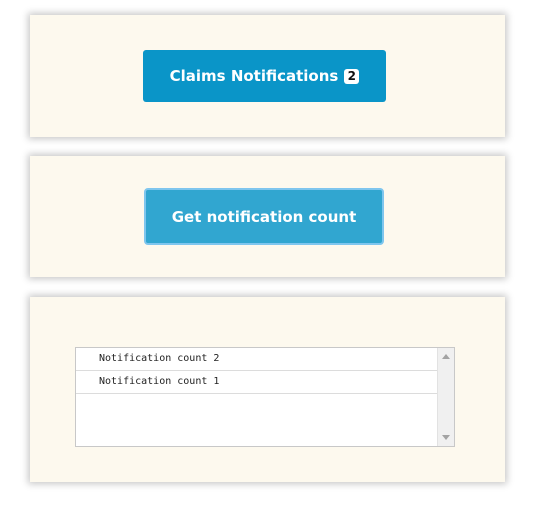  What do you see at coordinates (256, 359) in the screenshot?
I see `list-item: Notification count 2` at bounding box center [256, 359].